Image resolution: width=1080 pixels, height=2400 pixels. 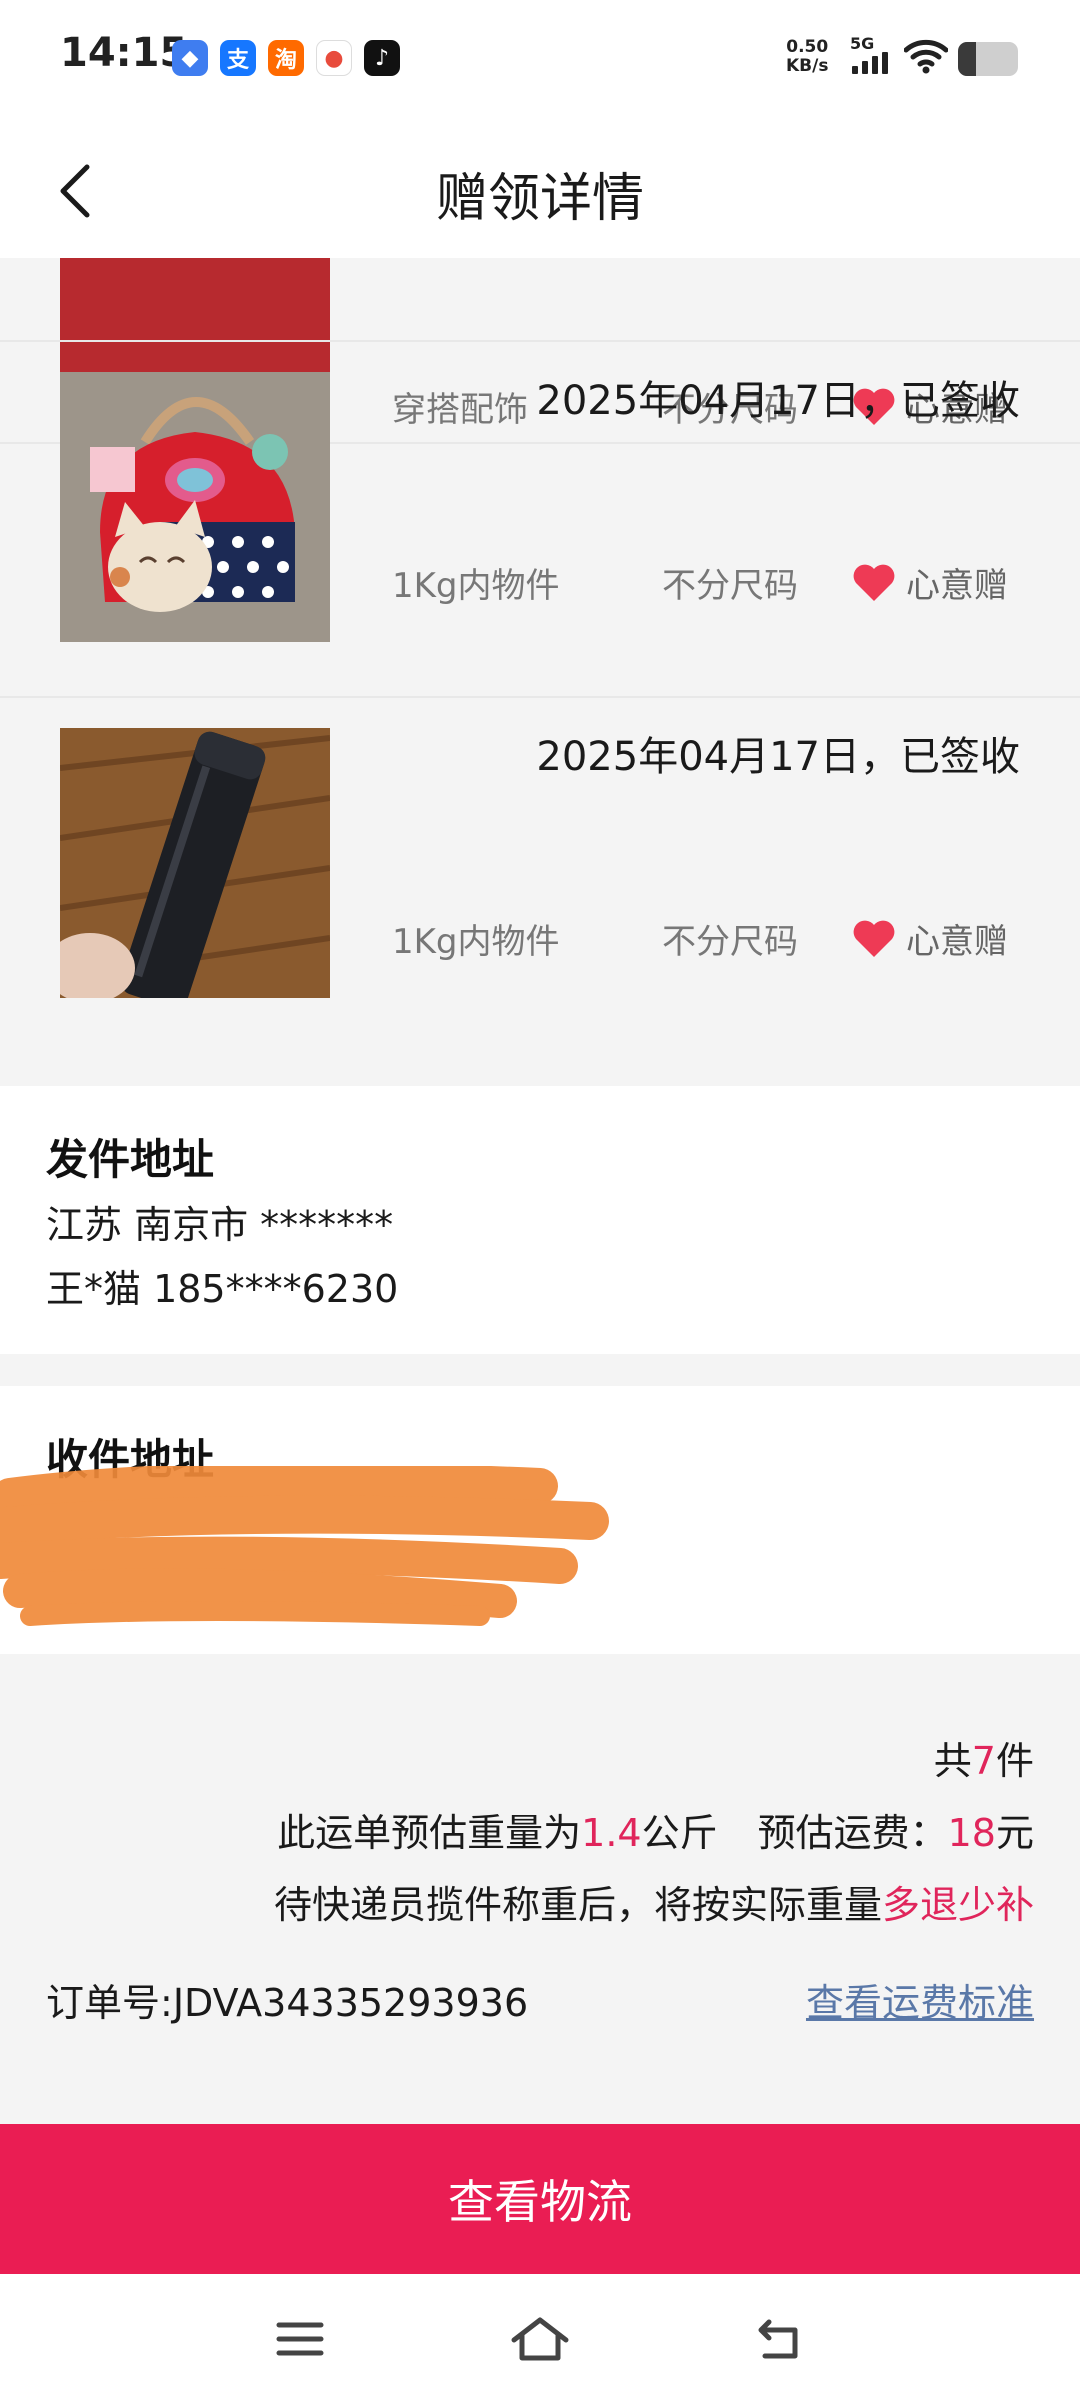 I want to click on sender-contact: 王*猫 185****6230, so click(x=222, y=1289).